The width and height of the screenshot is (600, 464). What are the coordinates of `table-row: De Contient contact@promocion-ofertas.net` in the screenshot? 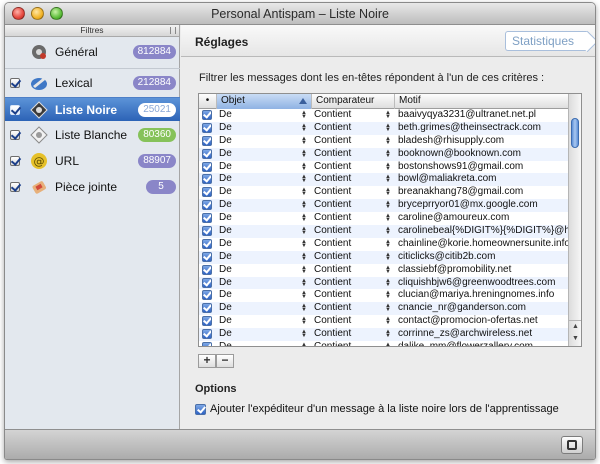 It's located at (384, 321).